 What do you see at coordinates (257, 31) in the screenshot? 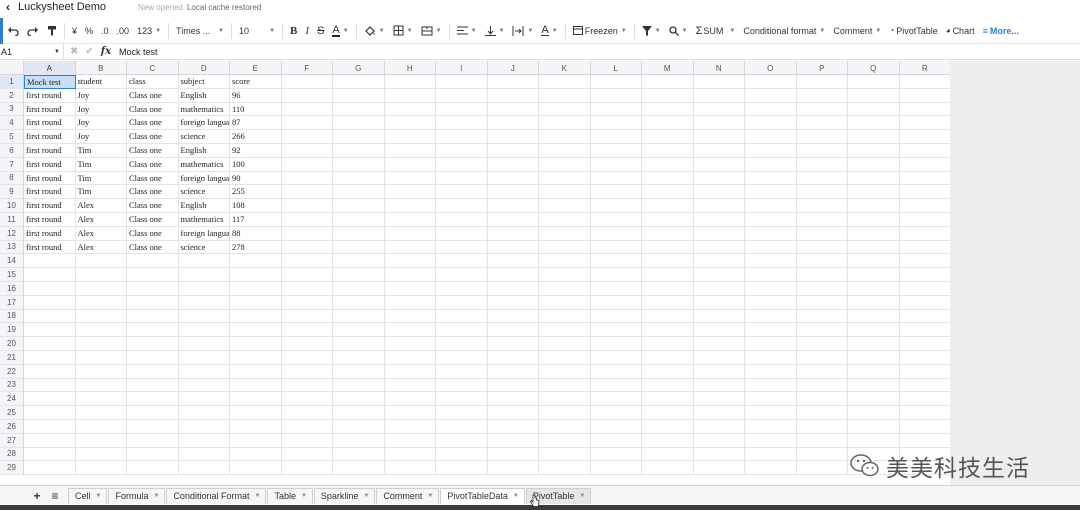
I see `font-size-dropdown: 10 ▼` at bounding box center [257, 31].